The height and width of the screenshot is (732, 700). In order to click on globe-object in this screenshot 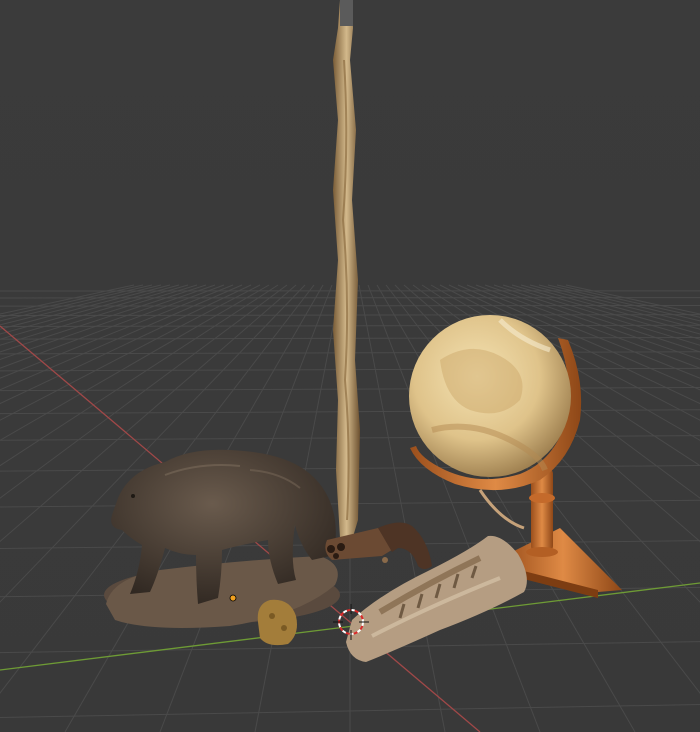, I will do `click(490, 396)`.